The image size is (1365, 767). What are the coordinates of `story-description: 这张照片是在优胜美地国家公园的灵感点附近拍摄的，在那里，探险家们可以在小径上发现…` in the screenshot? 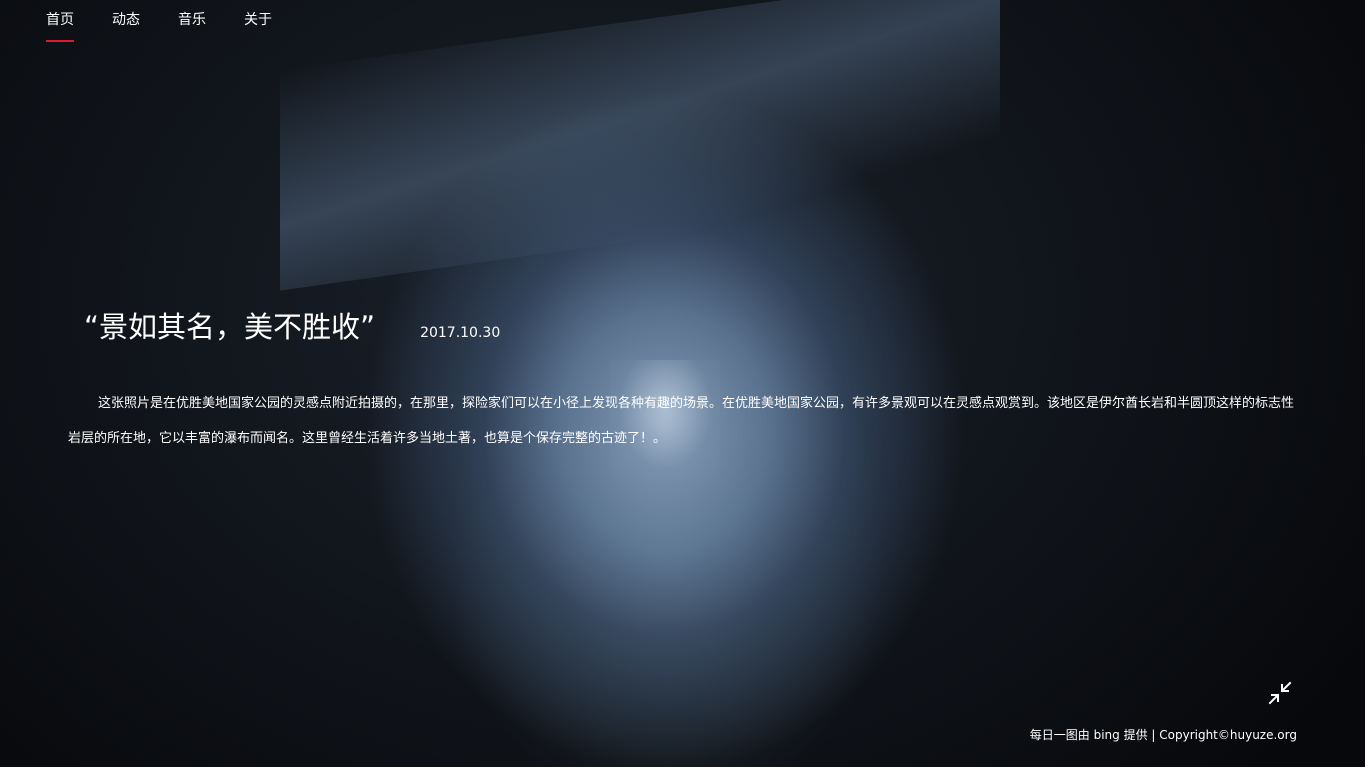 It's located at (681, 421).